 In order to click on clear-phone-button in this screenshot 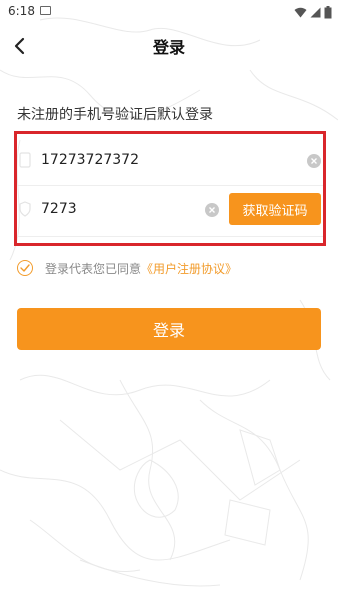, I will do `click(314, 161)`.